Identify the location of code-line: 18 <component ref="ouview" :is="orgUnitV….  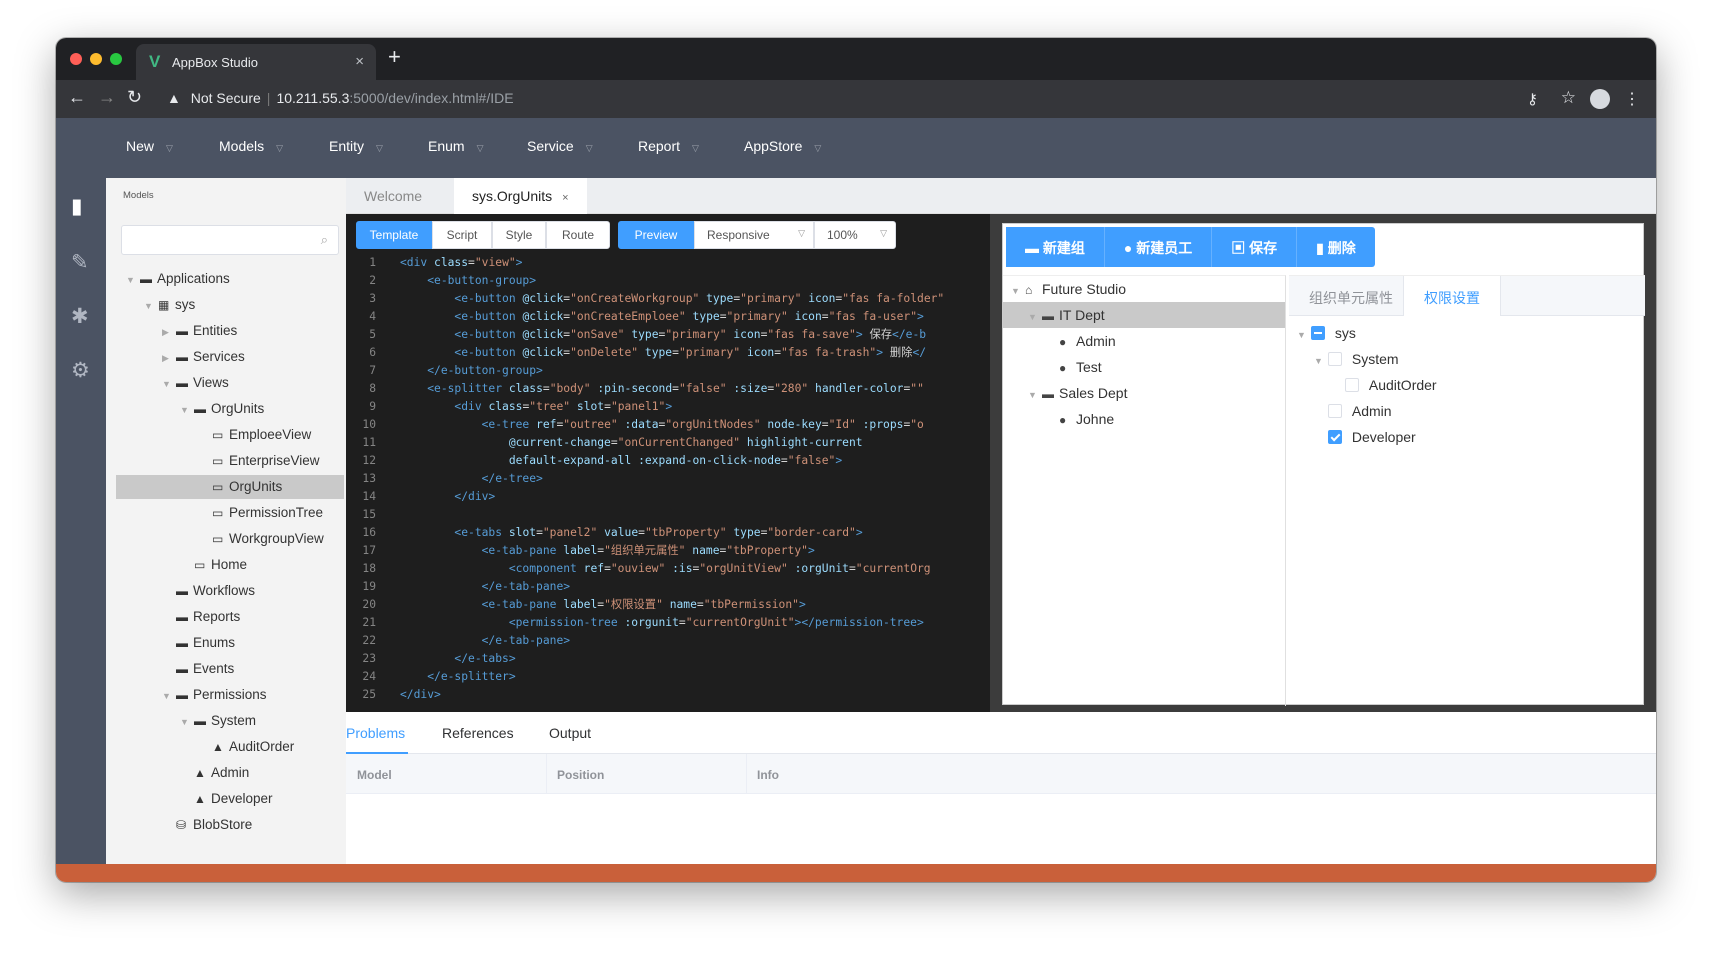
(668, 569).